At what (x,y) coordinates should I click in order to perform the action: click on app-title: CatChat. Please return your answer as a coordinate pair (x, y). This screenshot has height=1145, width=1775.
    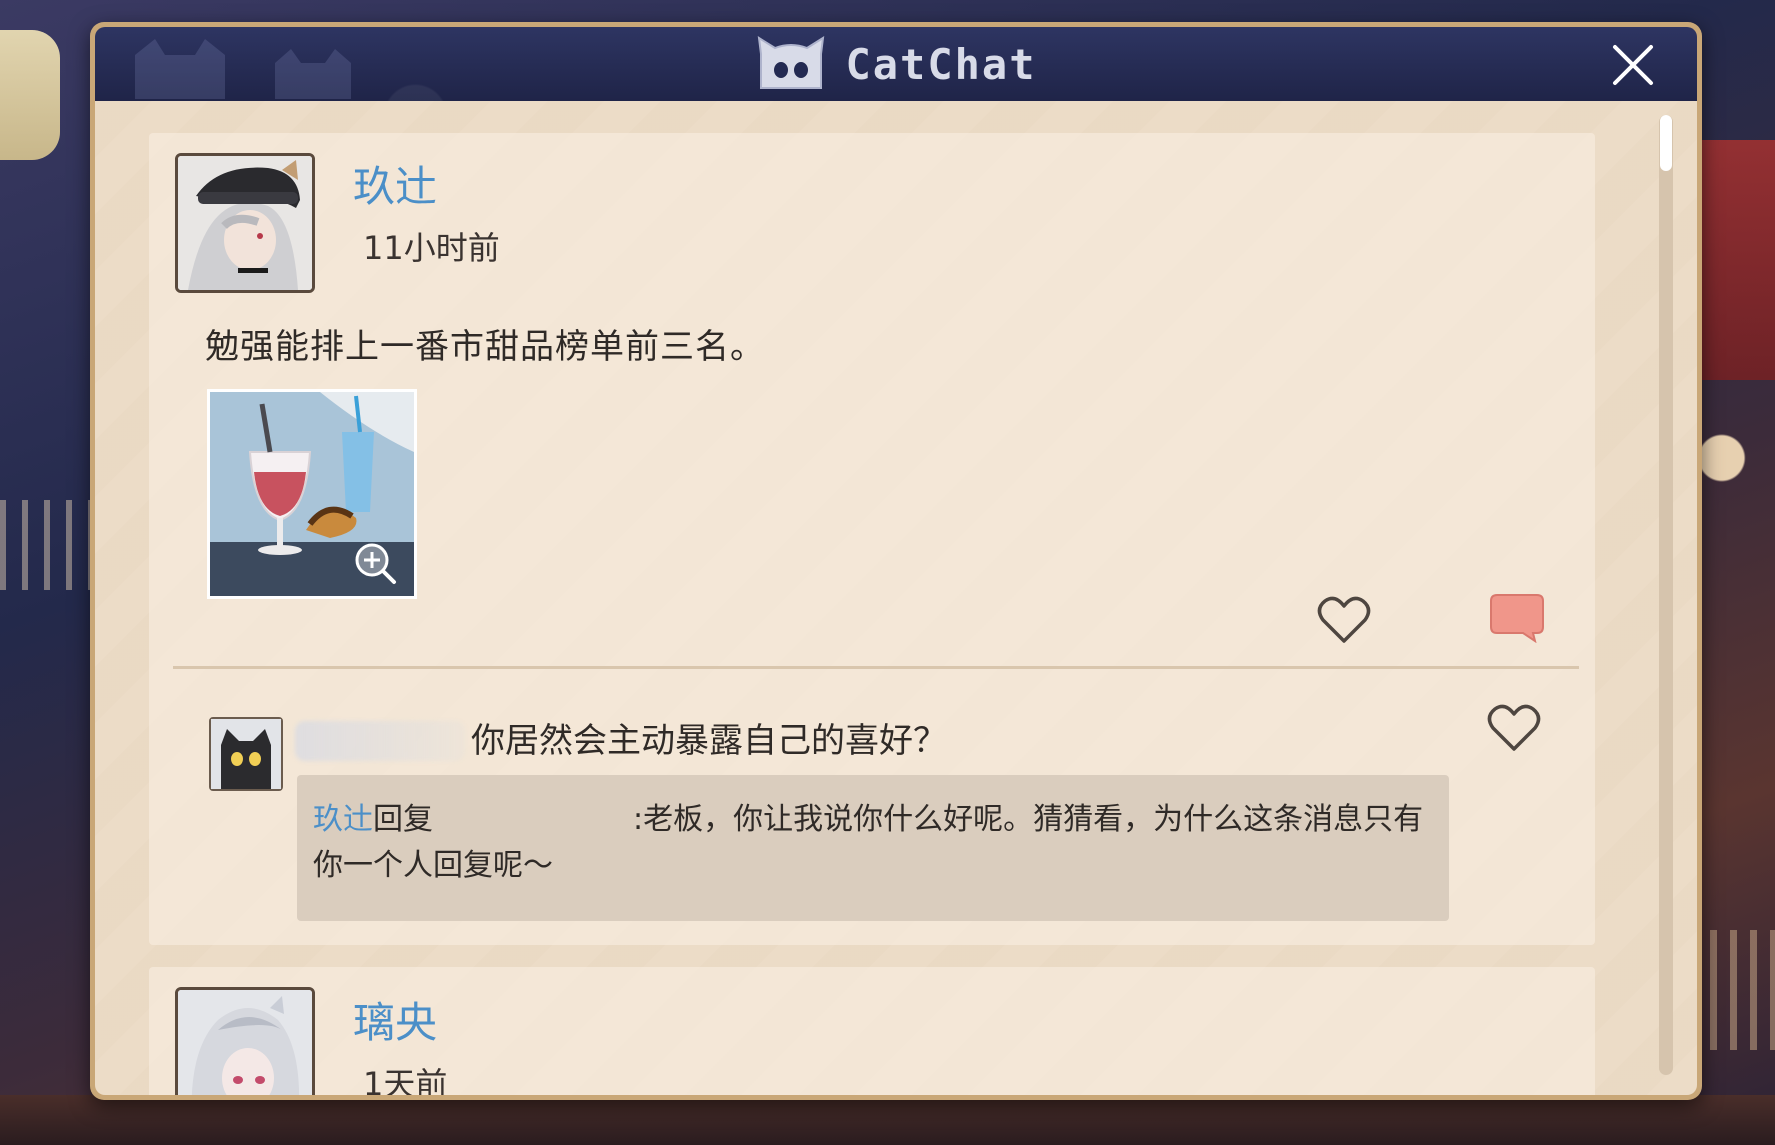
    Looking at the image, I should click on (941, 64).